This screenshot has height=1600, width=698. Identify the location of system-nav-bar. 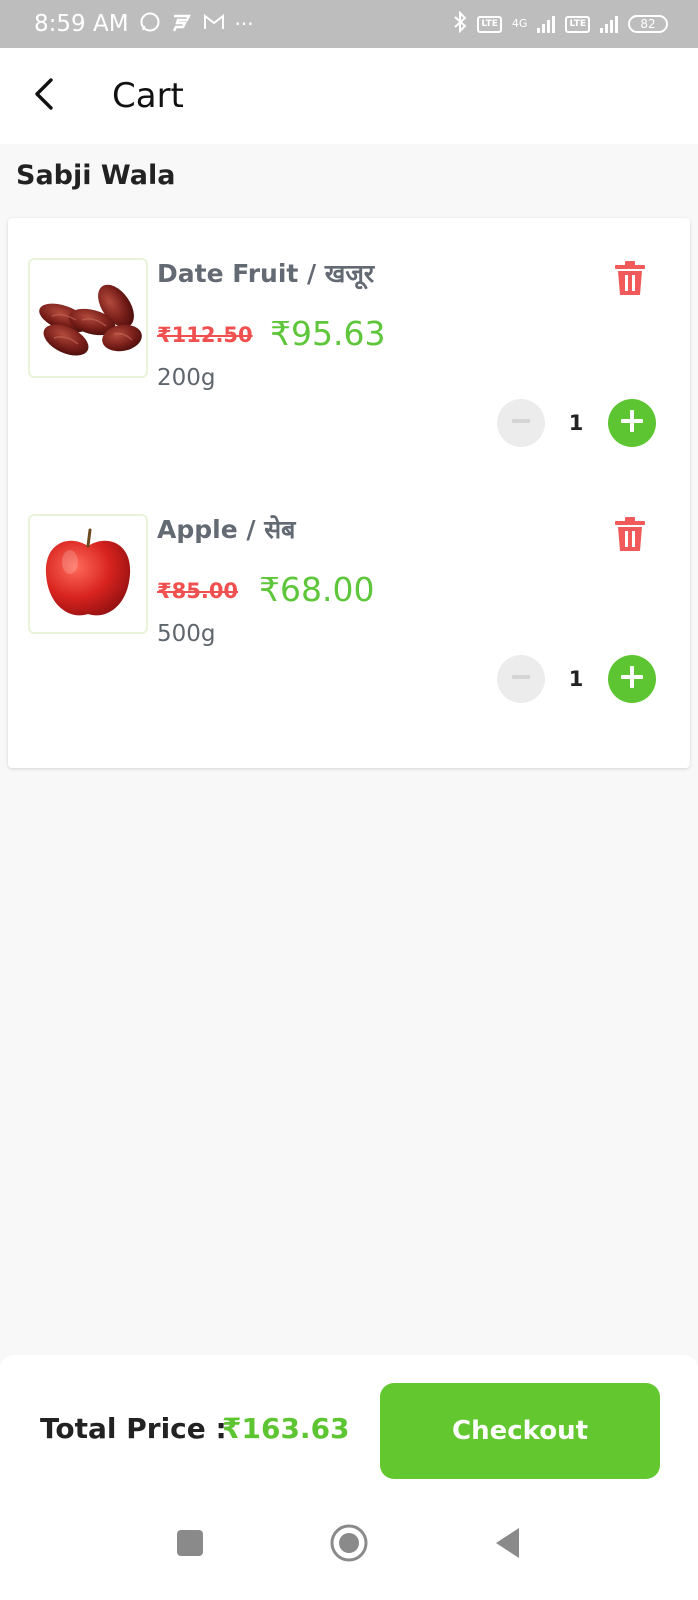
(349, 1545).